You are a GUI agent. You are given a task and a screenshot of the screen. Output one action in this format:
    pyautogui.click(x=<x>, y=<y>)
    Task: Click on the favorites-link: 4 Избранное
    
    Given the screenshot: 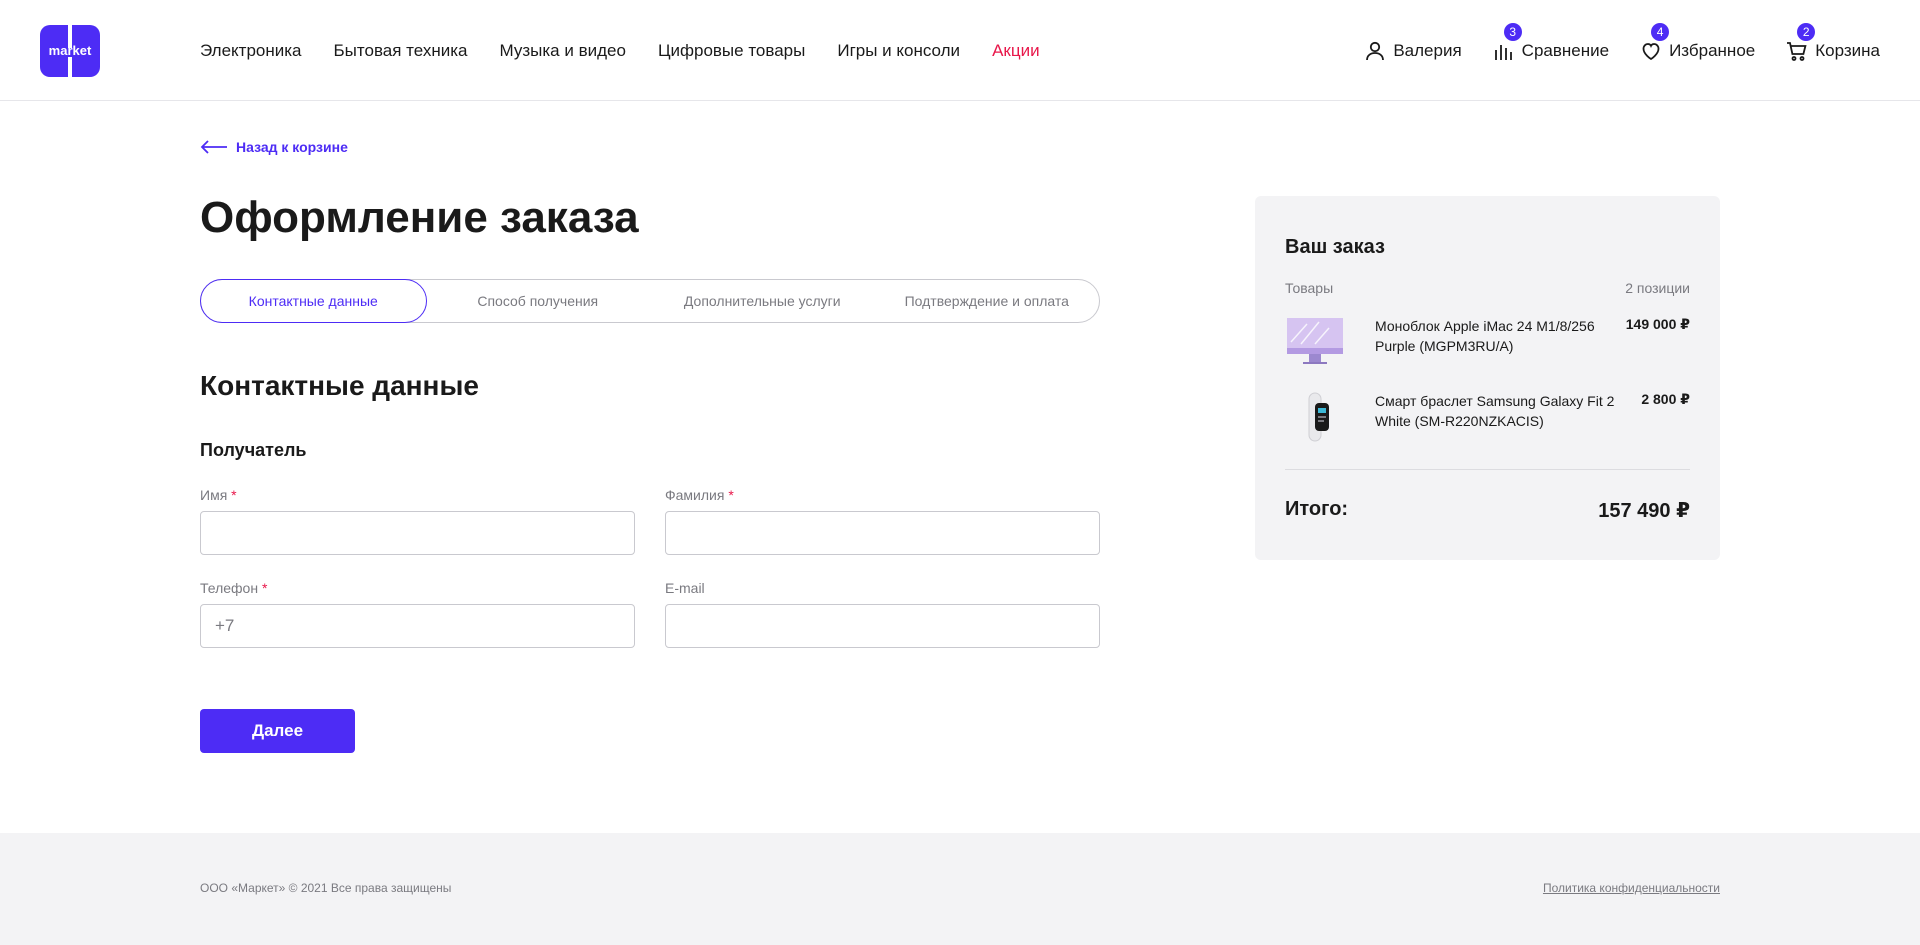 What is the action you would take?
    pyautogui.click(x=1697, y=42)
    